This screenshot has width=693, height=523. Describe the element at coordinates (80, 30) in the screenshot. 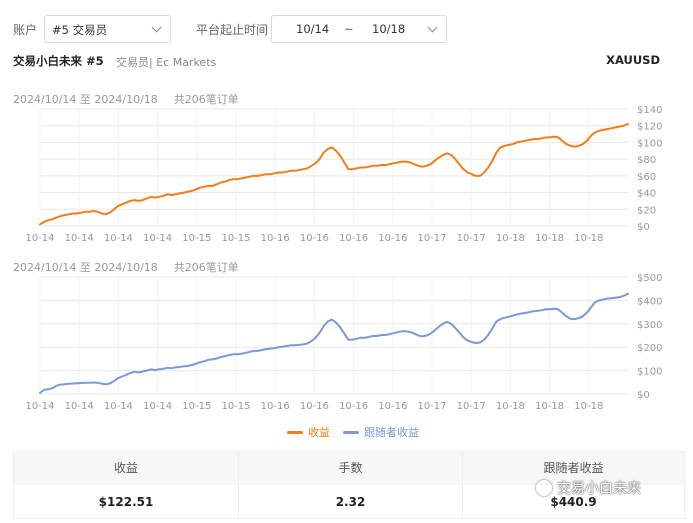

I see `account-select-value: #5 交易员` at that location.